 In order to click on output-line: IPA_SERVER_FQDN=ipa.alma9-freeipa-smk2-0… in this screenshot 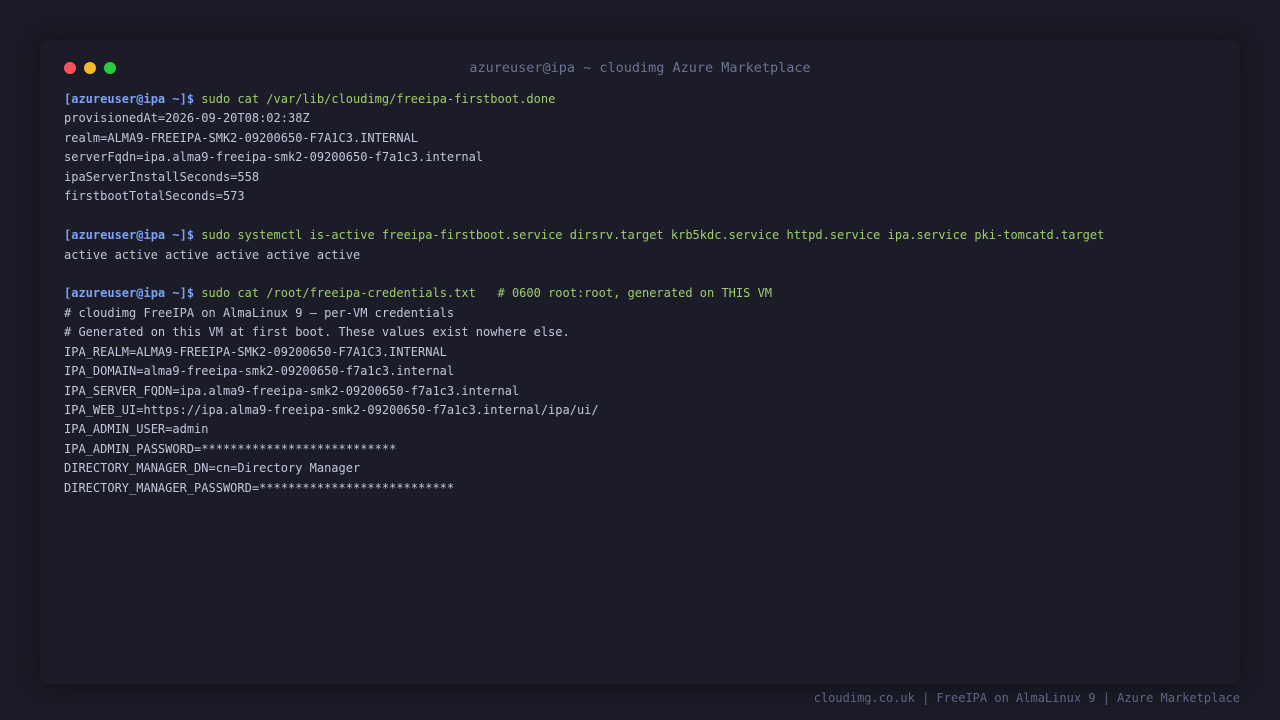, I will do `click(292, 390)`.